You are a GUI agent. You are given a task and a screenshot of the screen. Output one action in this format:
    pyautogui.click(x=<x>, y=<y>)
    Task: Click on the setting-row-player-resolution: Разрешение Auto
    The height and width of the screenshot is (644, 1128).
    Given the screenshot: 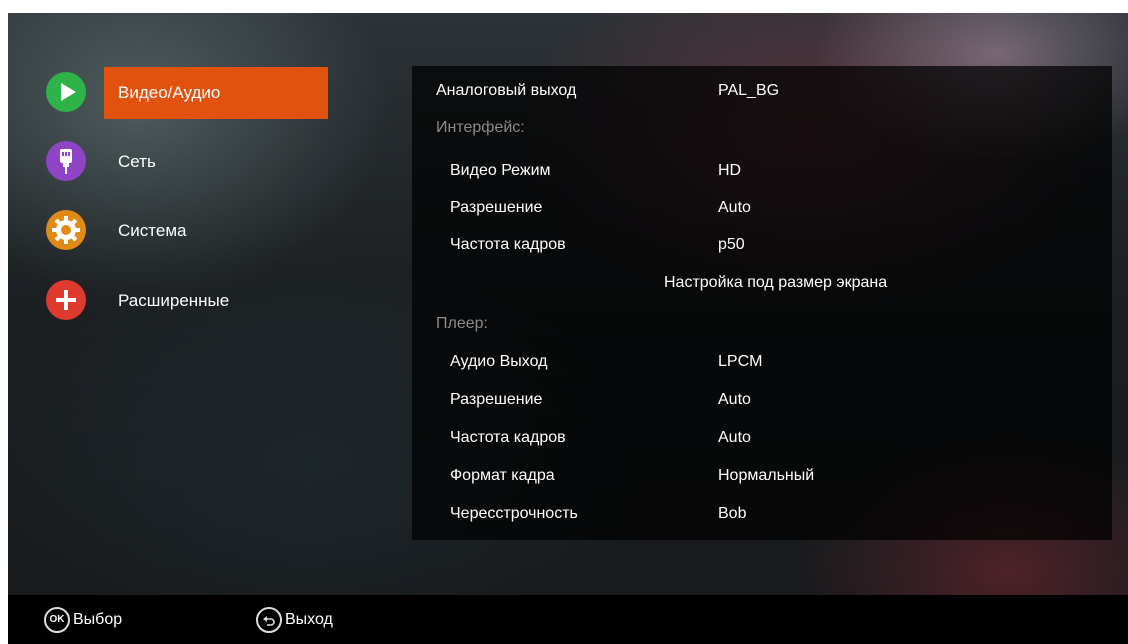 What is the action you would take?
    pyautogui.click(x=762, y=400)
    